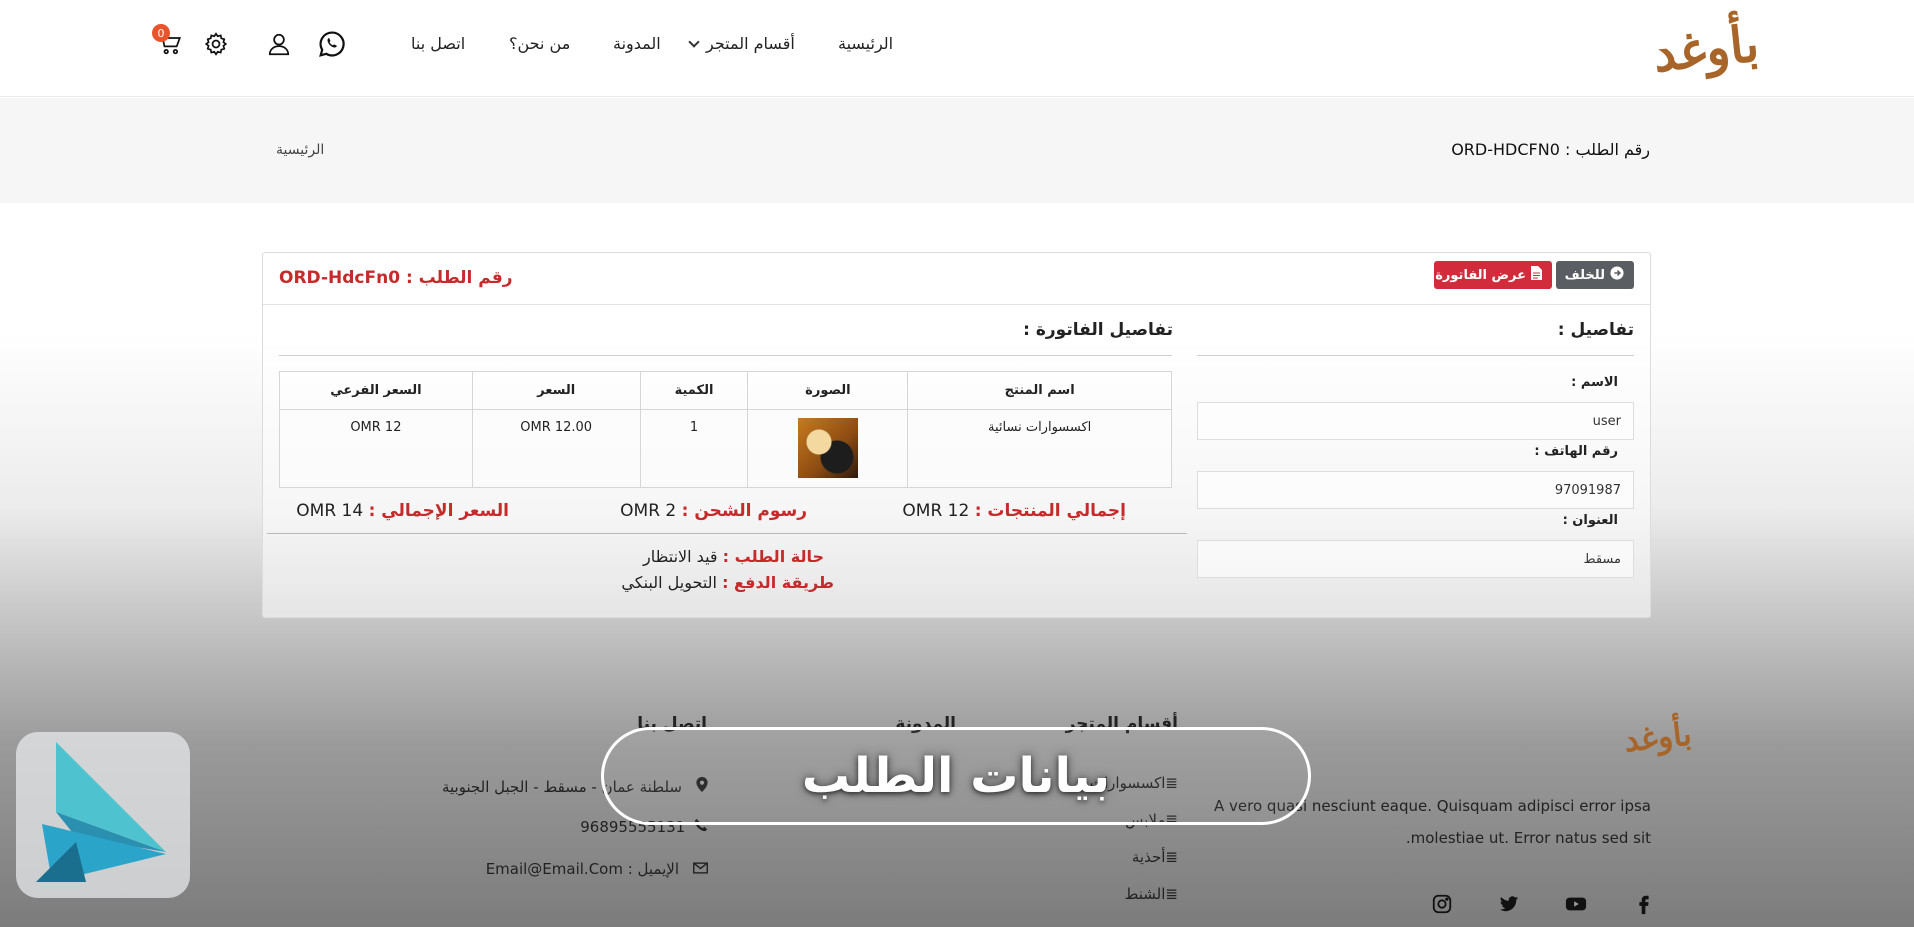 This screenshot has height=927, width=1914. I want to click on address-label: العنوان :, so click(1590, 520).